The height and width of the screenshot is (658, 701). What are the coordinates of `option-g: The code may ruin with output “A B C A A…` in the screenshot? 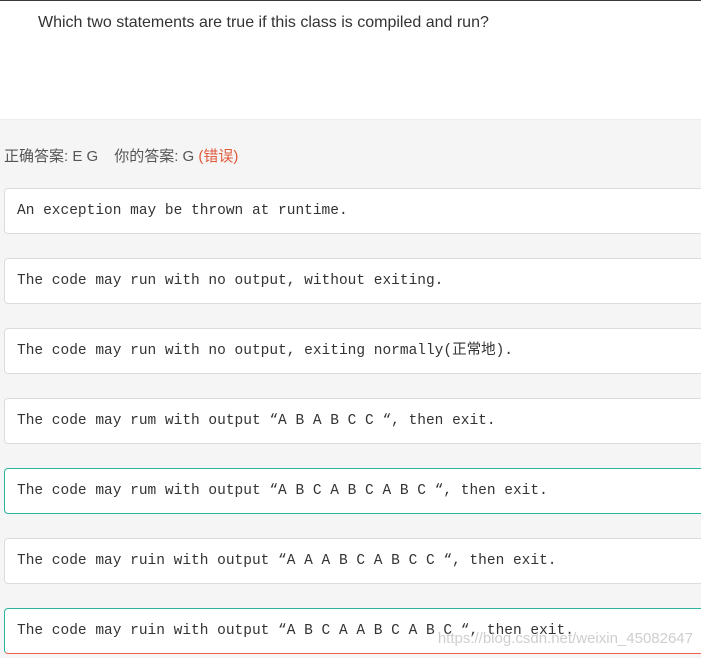 It's located at (352, 631).